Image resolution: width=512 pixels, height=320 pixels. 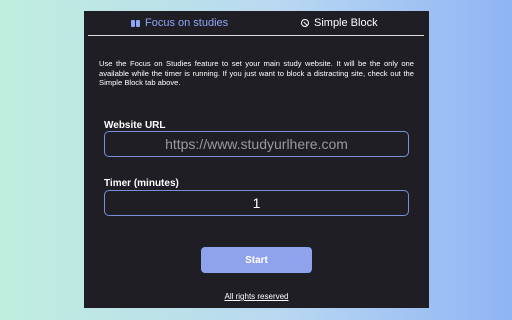 What do you see at coordinates (346, 23) in the screenshot?
I see `tab-label: Simple Block` at bounding box center [346, 23].